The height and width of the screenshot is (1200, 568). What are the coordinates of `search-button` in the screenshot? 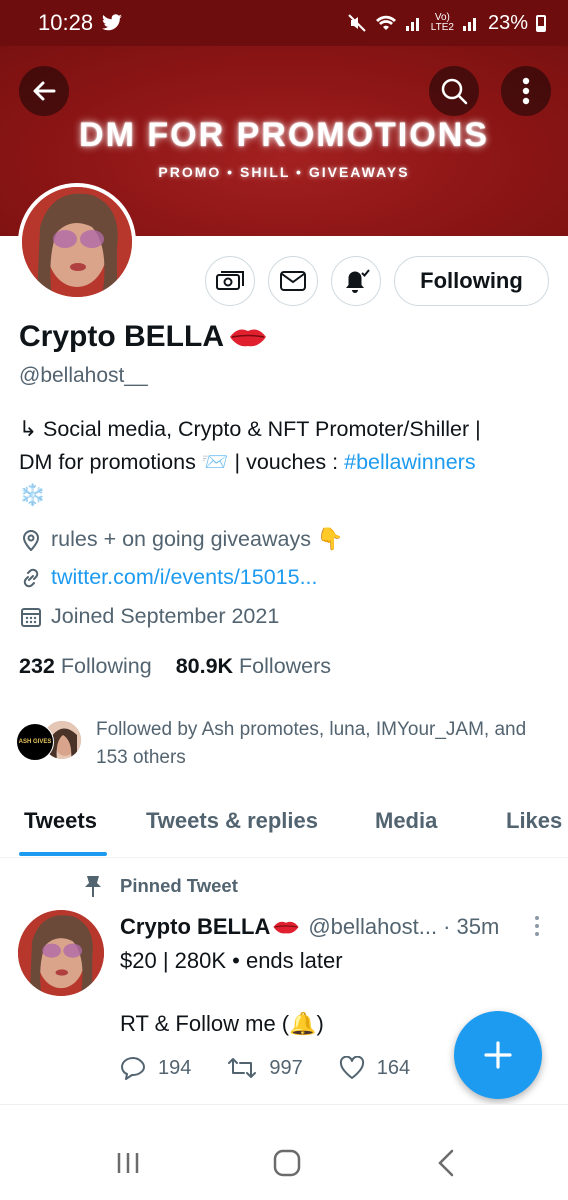 It's located at (454, 91).